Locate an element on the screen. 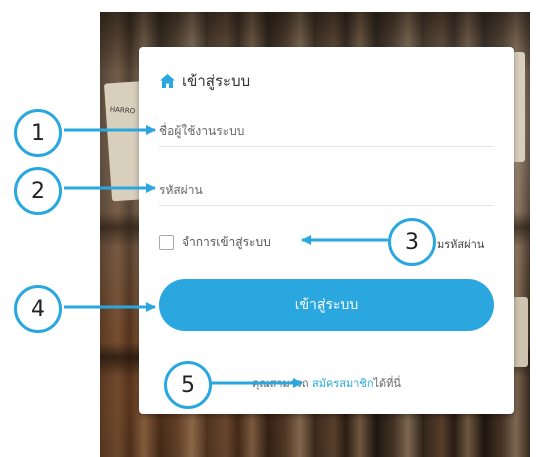  remember-me-row: จำการเข้าสู่ระบบ is located at coordinates (215, 242).